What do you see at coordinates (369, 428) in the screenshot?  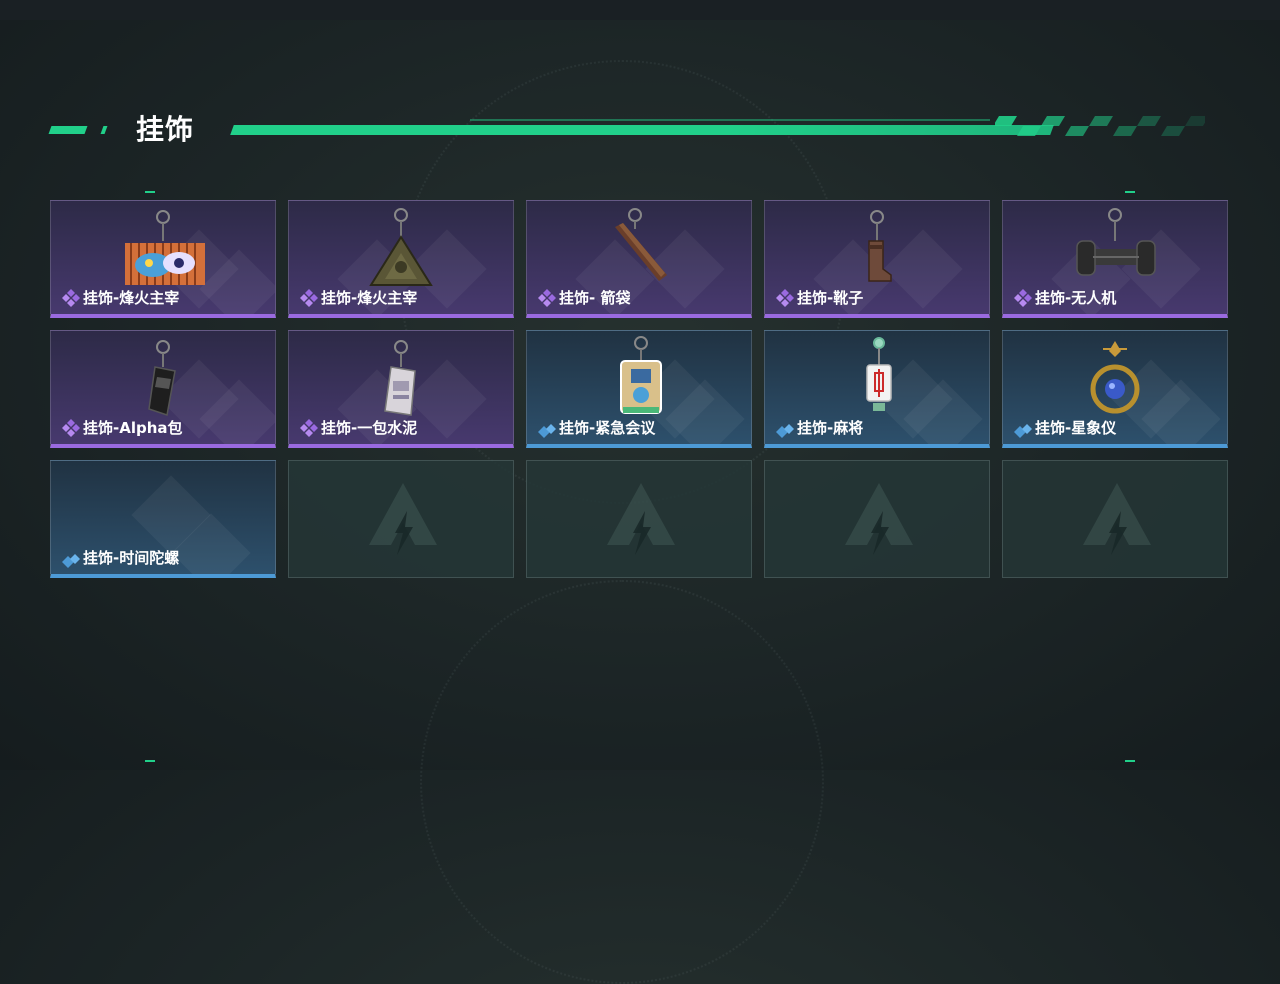 I see `item-label: 挂饰-一包水泥` at bounding box center [369, 428].